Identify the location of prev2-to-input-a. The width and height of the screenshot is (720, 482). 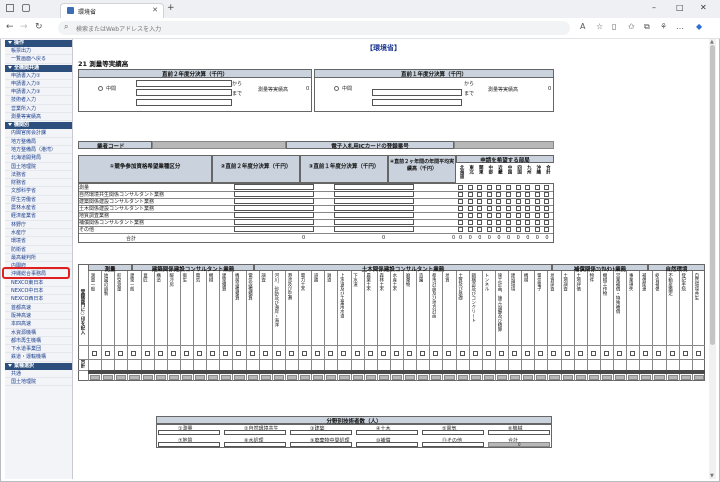
(184, 92).